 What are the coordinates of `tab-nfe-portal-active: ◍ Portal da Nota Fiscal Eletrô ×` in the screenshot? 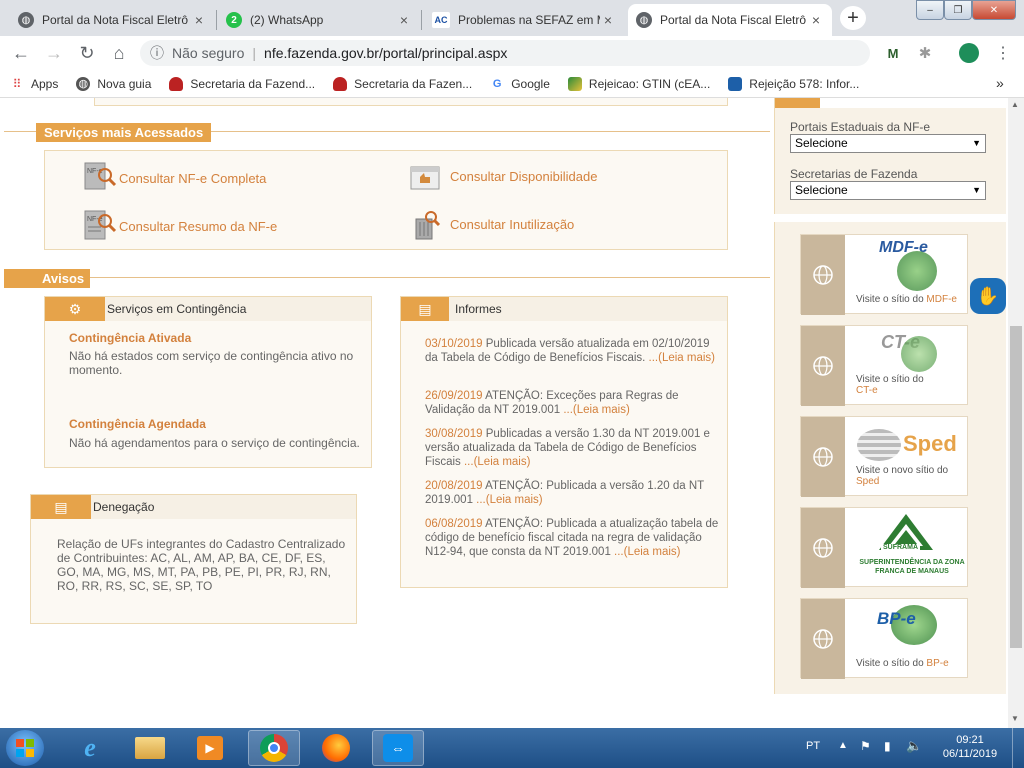 It's located at (730, 20).